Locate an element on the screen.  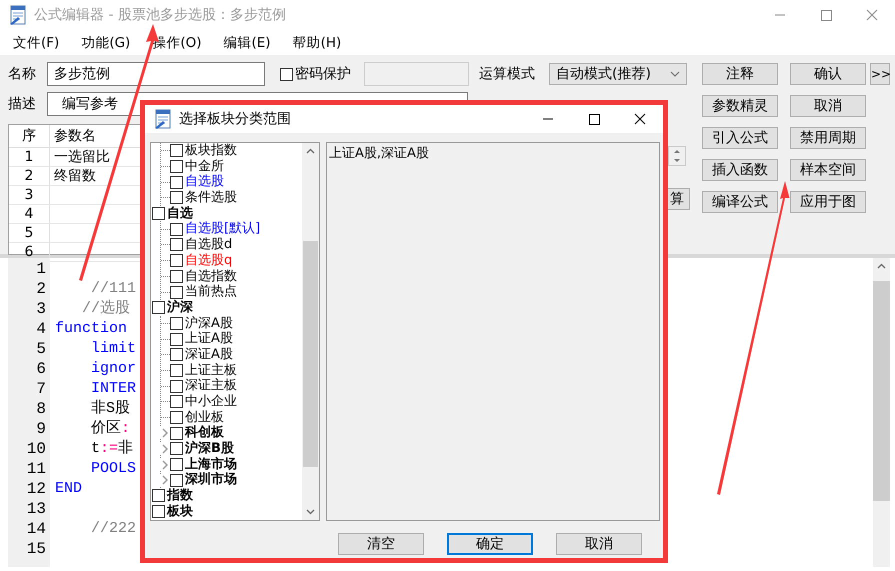
tree-item: 沪深 is located at coordinates (180, 308).